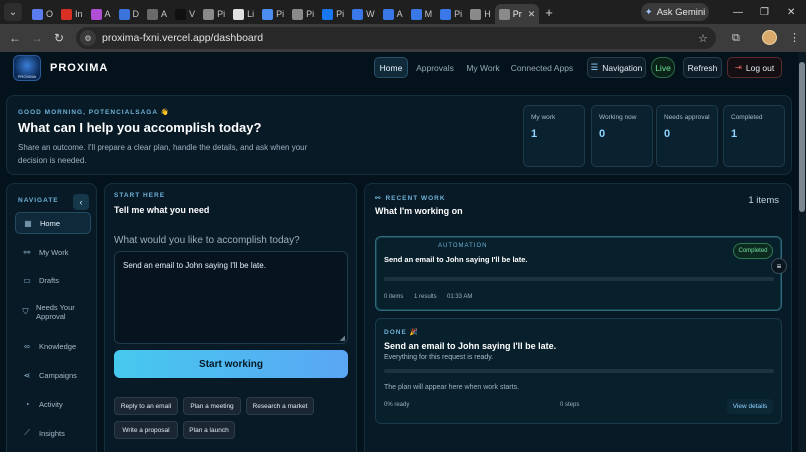 The height and width of the screenshot is (452, 806). I want to click on work-item-progress, so click(579, 279).